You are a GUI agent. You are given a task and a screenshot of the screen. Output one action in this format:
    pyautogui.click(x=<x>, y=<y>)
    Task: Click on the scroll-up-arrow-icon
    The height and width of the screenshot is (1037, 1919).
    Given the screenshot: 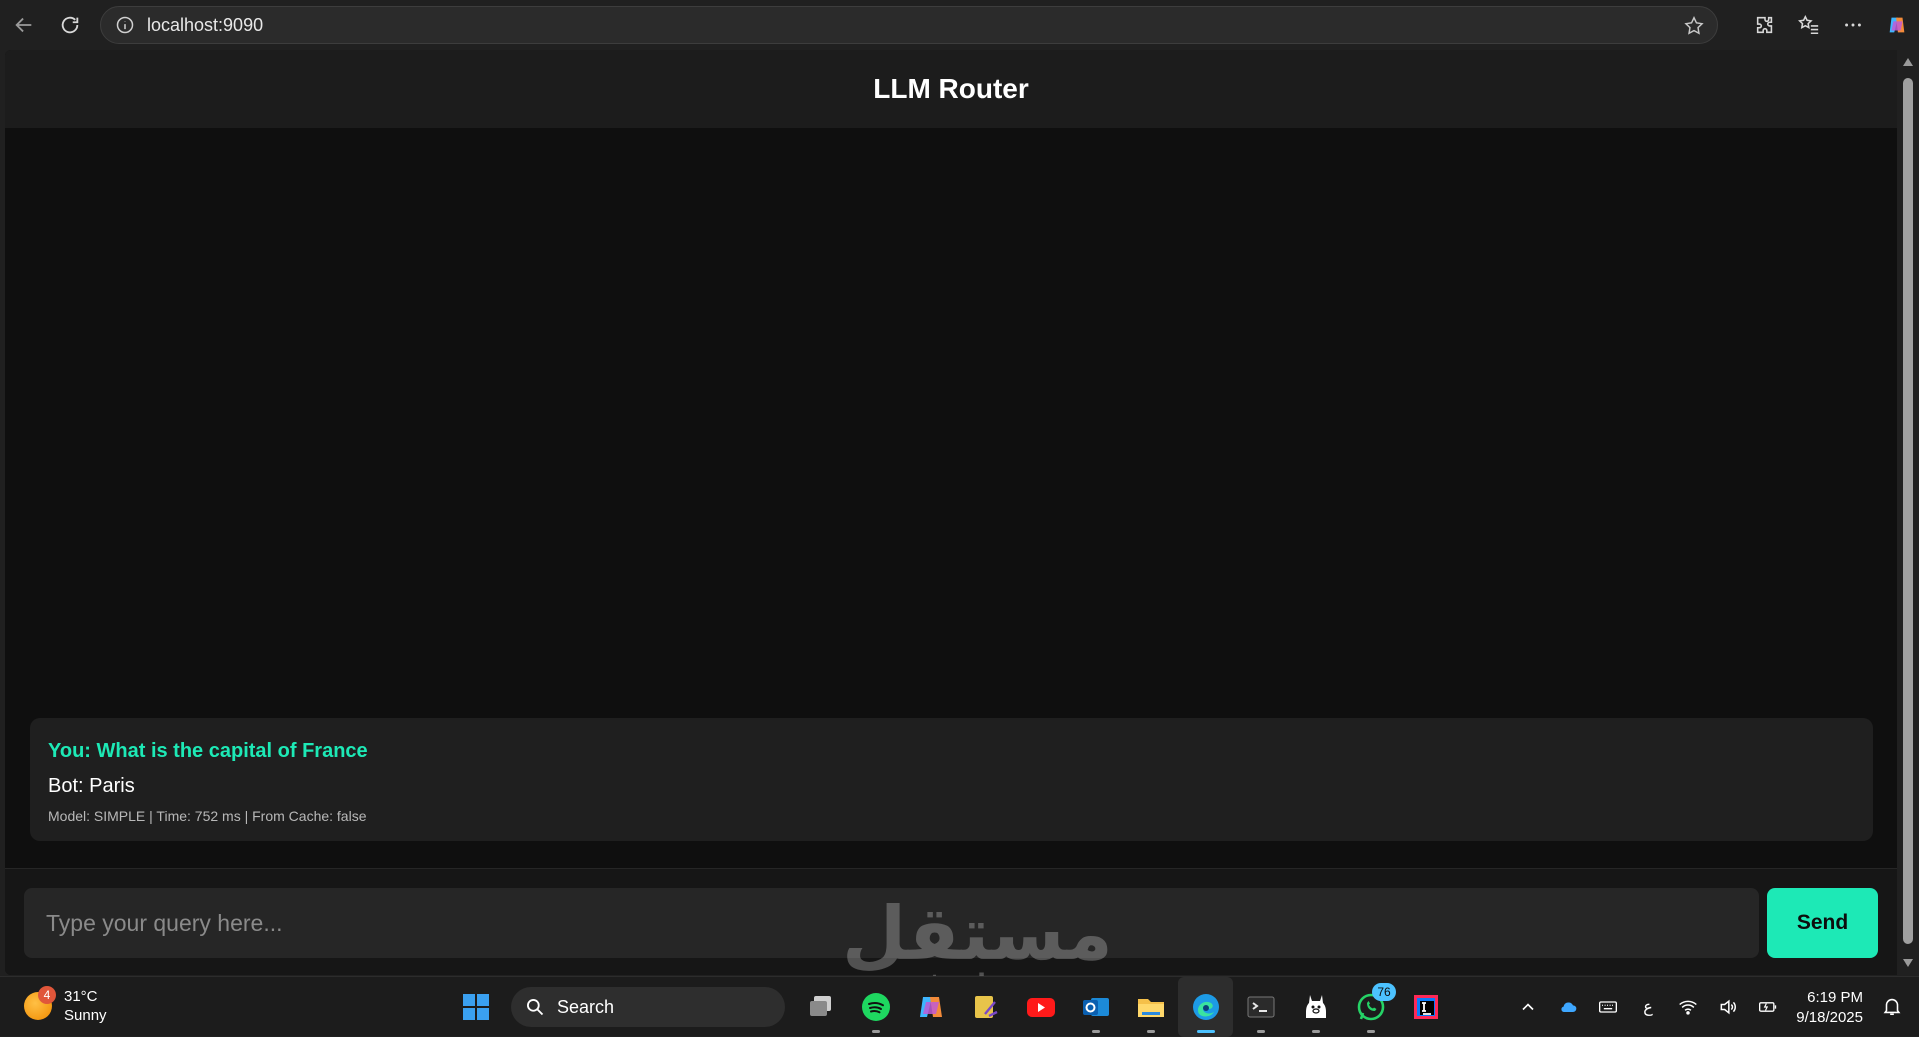 What is the action you would take?
    pyautogui.click(x=1908, y=62)
    